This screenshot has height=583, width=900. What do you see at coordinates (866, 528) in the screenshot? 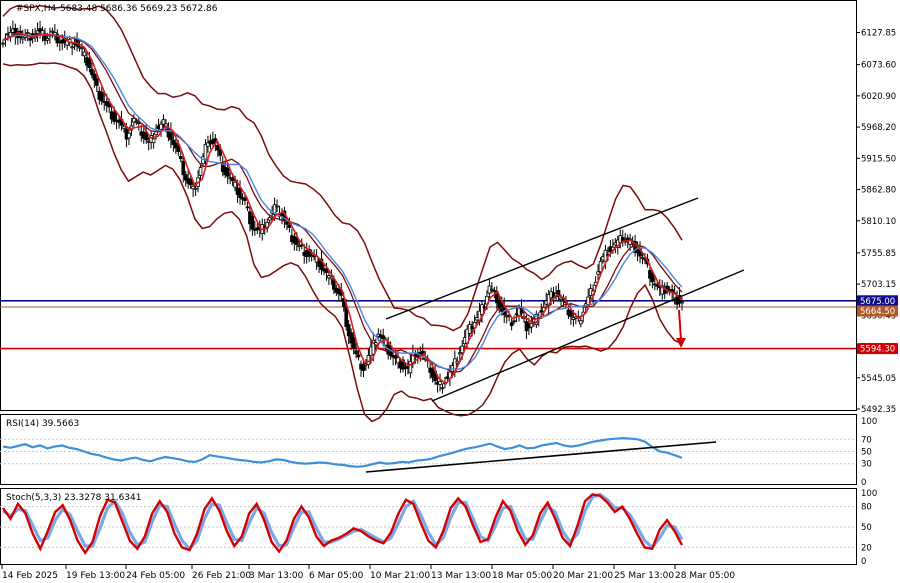
I see `stoch-axis-label: 50` at bounding box center [866, 528].